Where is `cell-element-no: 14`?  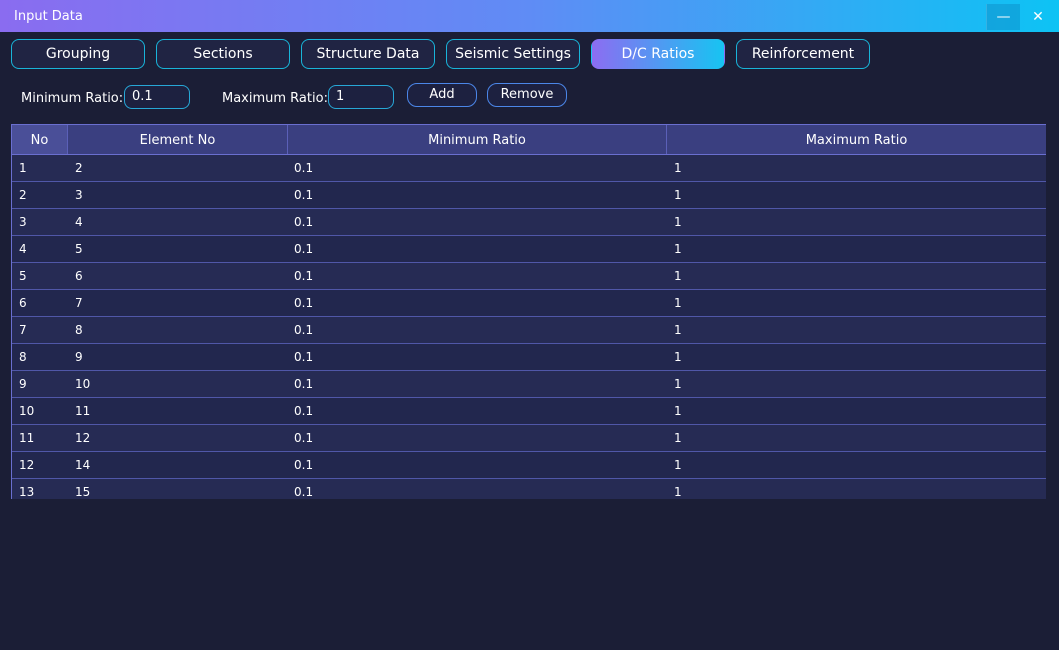
cell-element-no: 14 is located at coordinates (83, 465).